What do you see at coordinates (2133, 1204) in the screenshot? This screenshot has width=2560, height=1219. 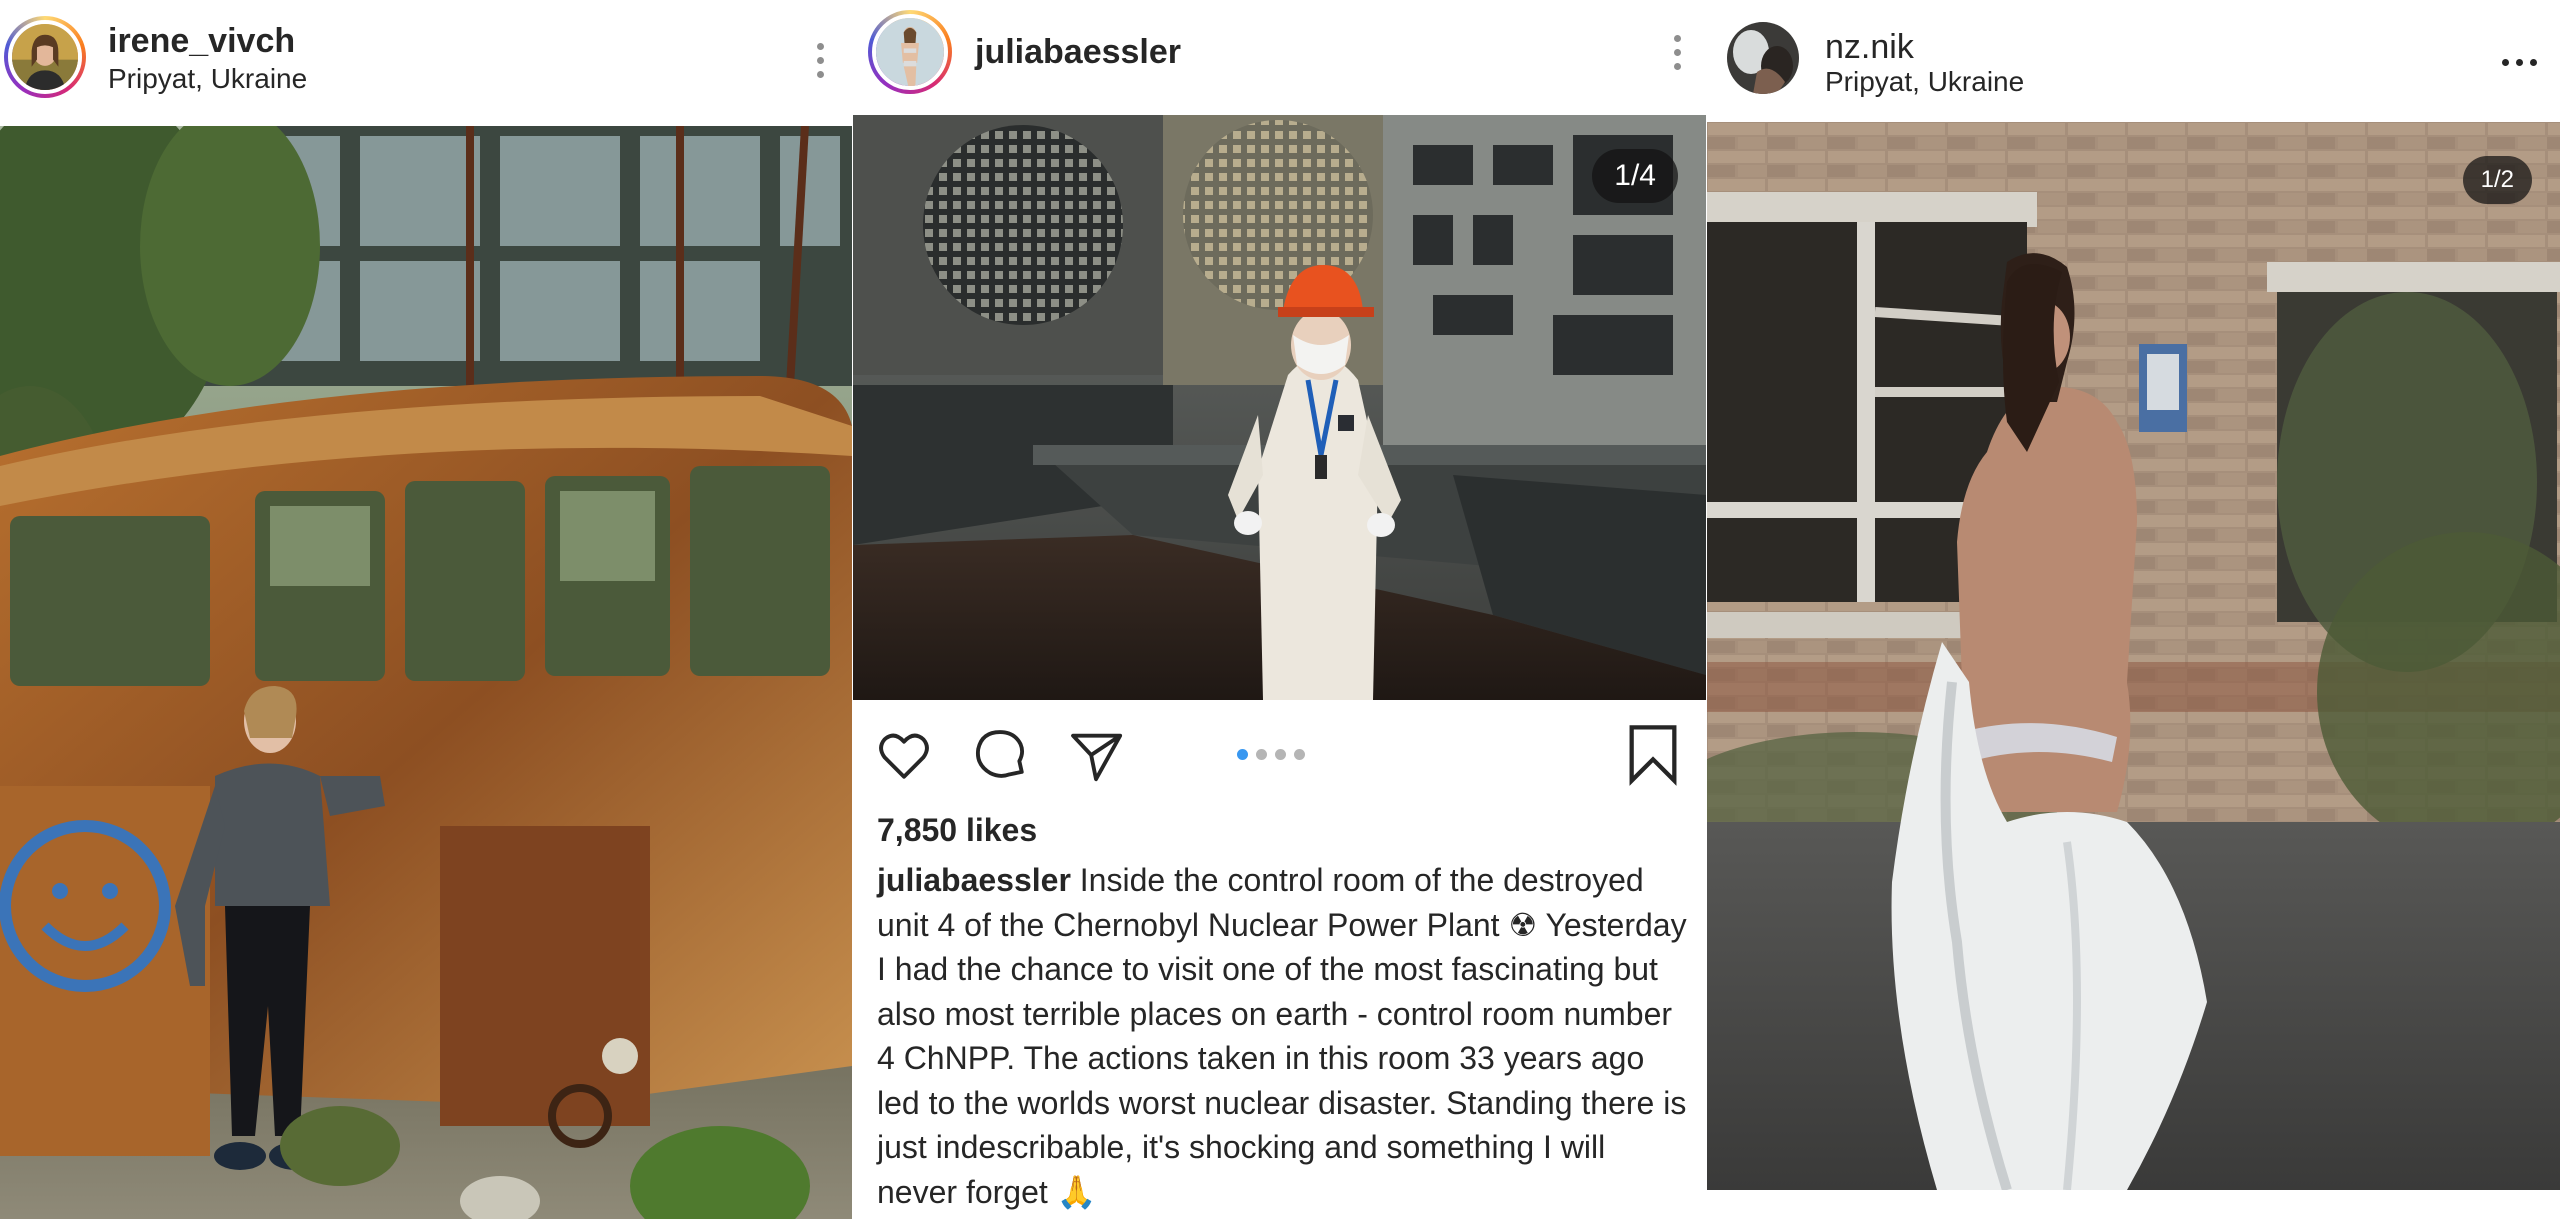 I see `bottom-strip` at bounding box center [2133, 1204].